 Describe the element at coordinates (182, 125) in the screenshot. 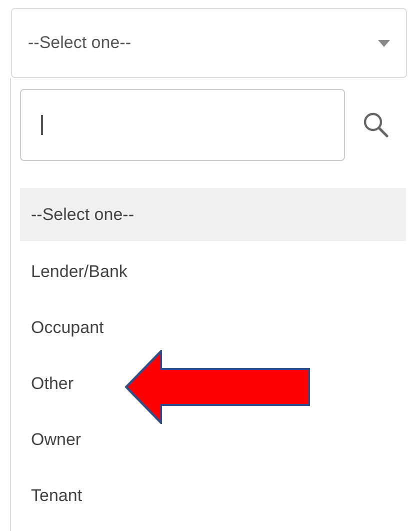

I see `search-field` at that location.